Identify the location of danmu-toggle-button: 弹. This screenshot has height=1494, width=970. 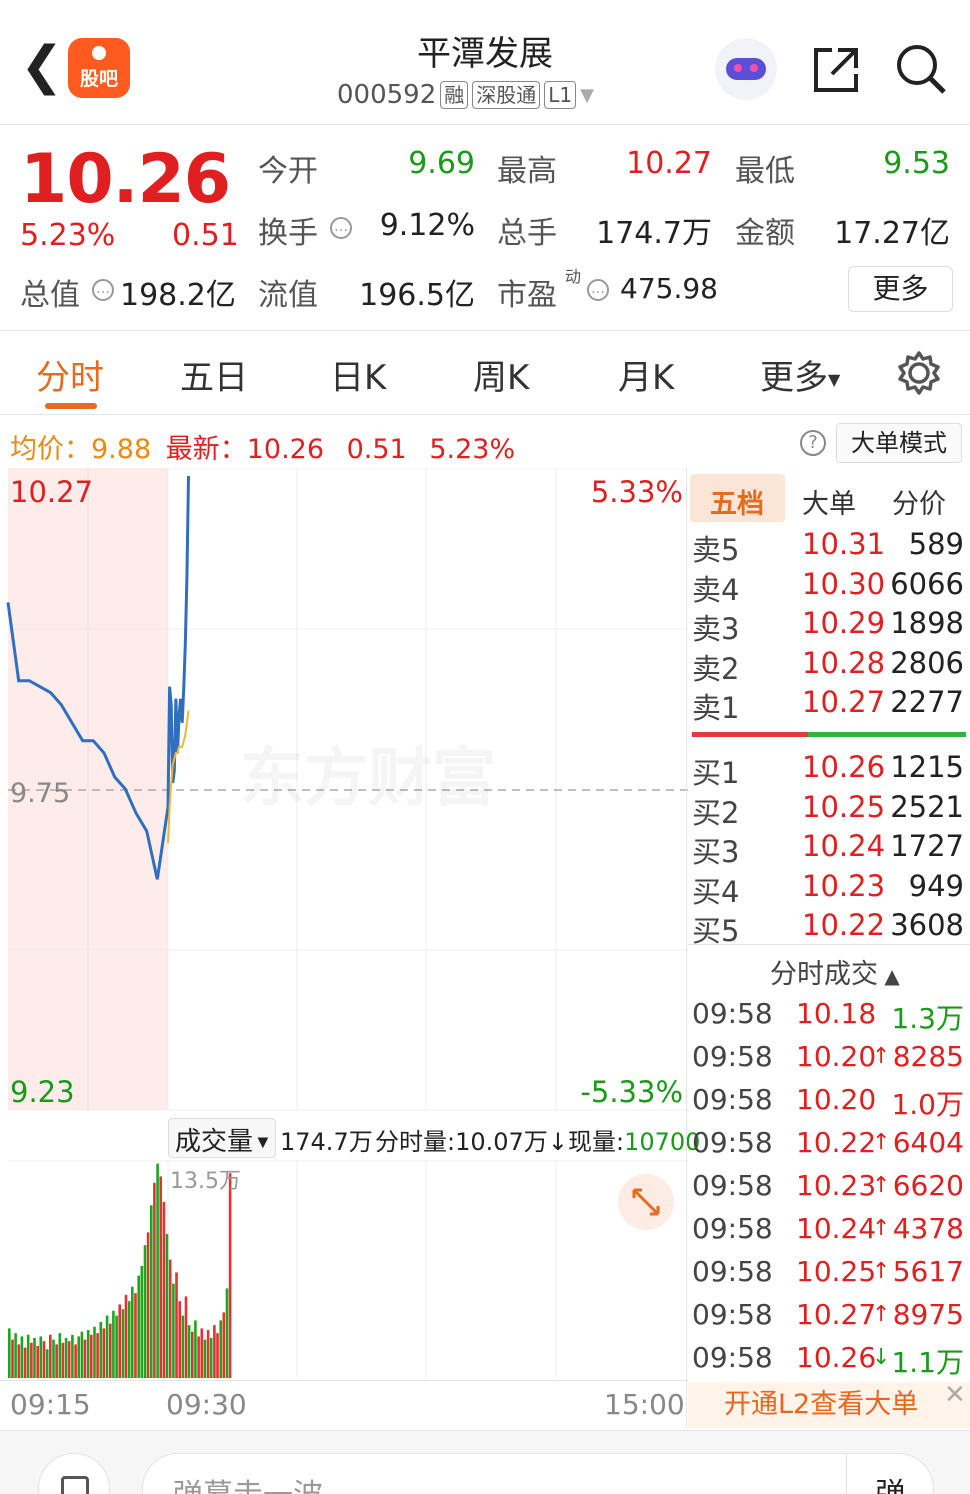
(890, 1473).